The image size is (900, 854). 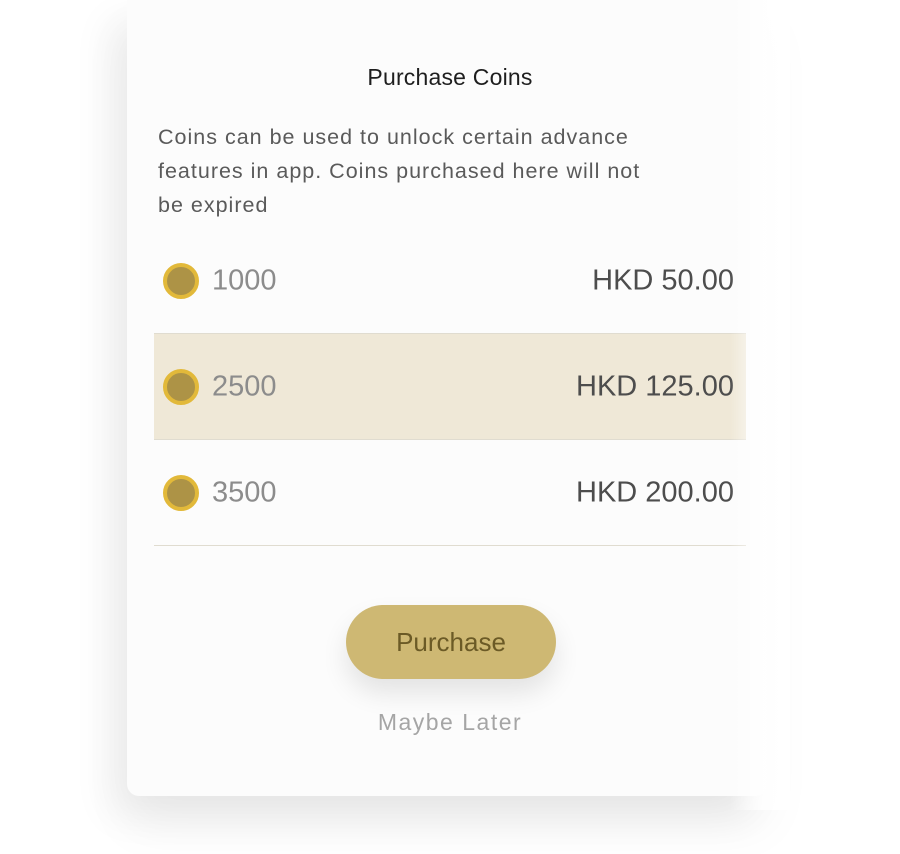 I want to click on maybe-later-link: Maybe Later, so click(x=450, y=722).